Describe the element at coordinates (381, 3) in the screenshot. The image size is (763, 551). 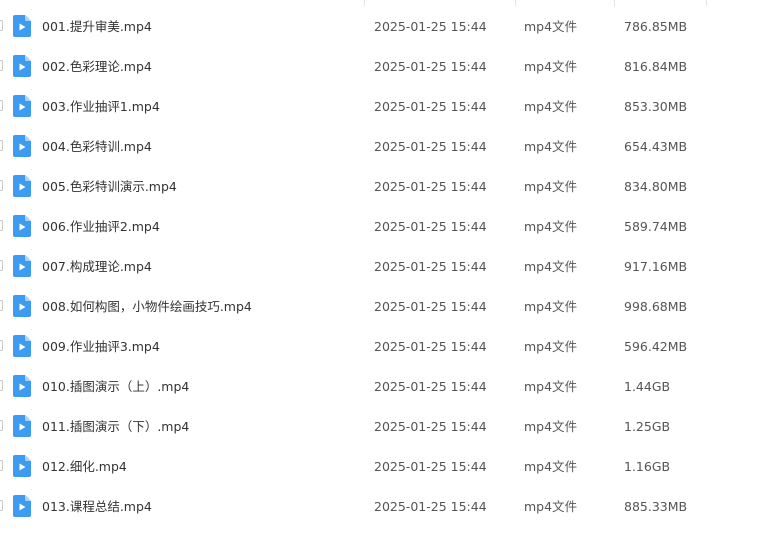
I see `column-header-strip` at that location.